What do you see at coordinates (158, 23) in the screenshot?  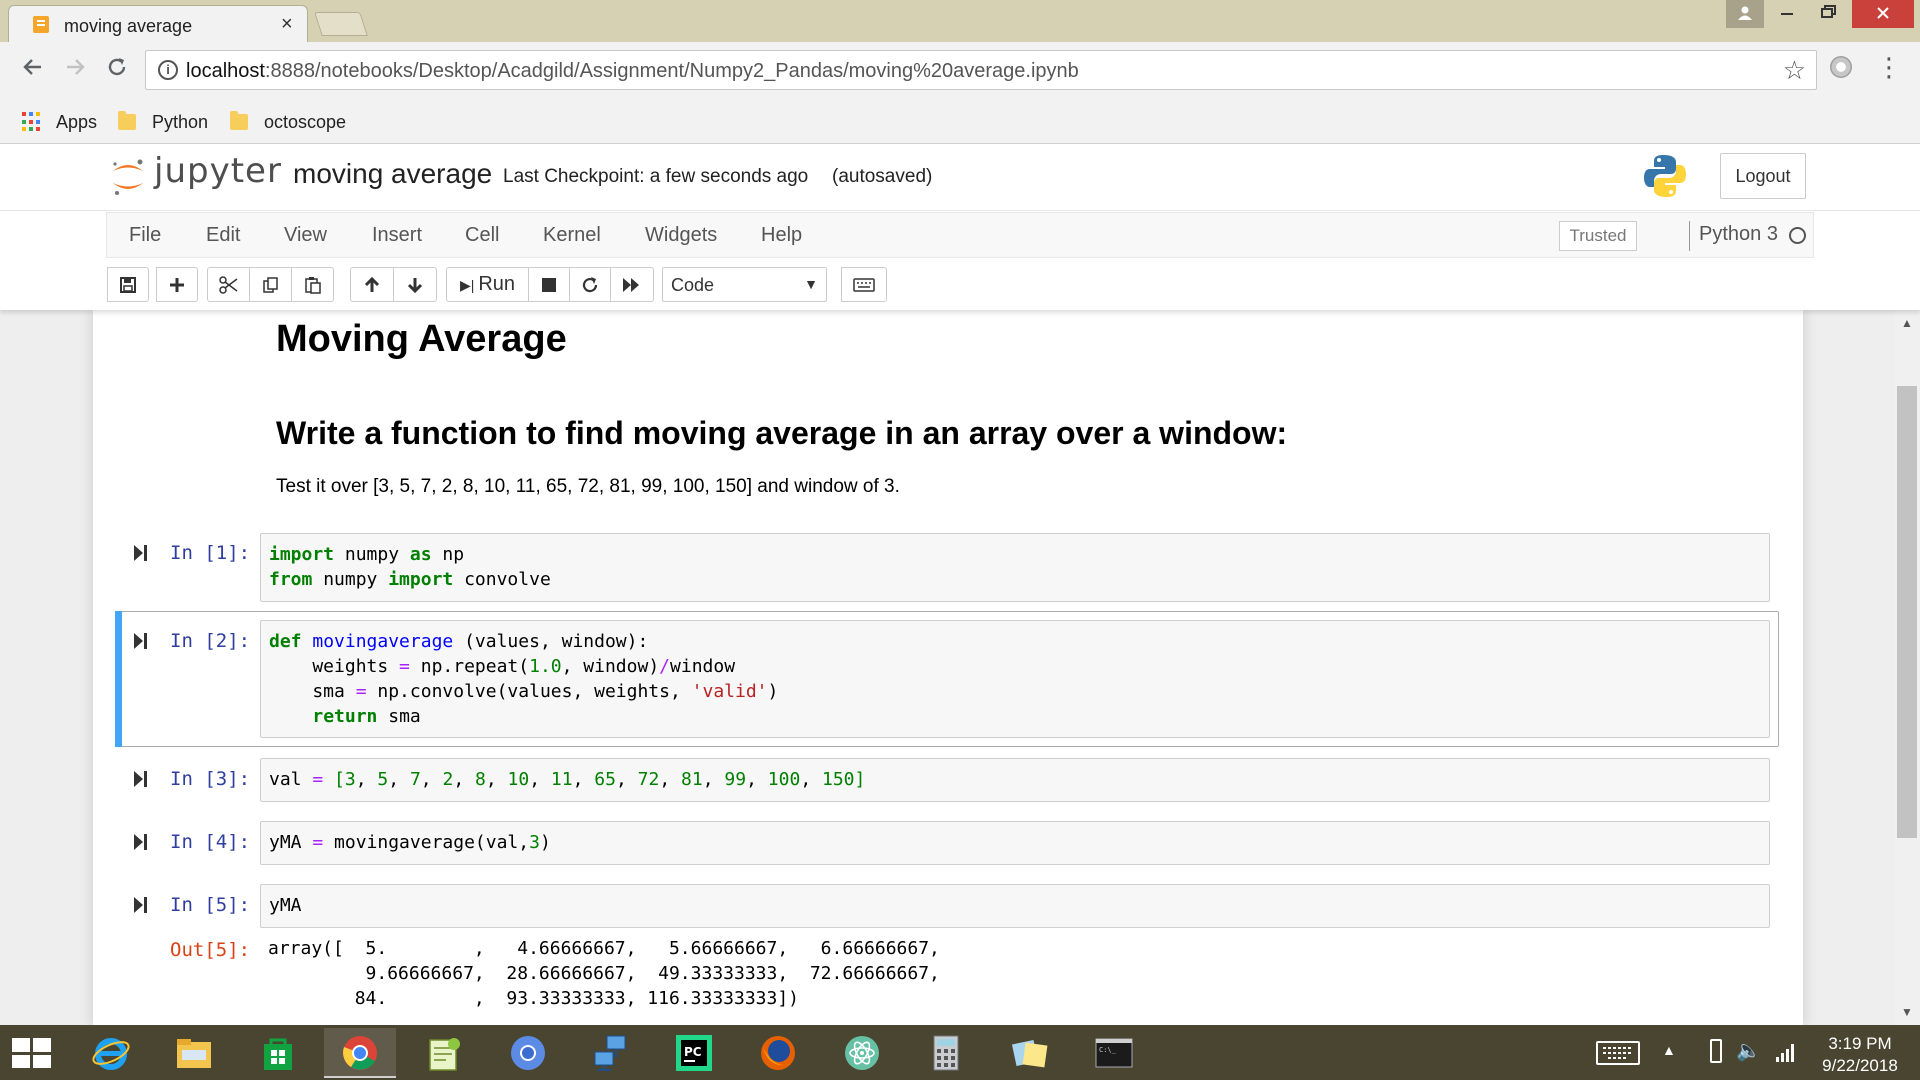 I see `browser-tab: moving average ×` at bounding box center [158, 23].